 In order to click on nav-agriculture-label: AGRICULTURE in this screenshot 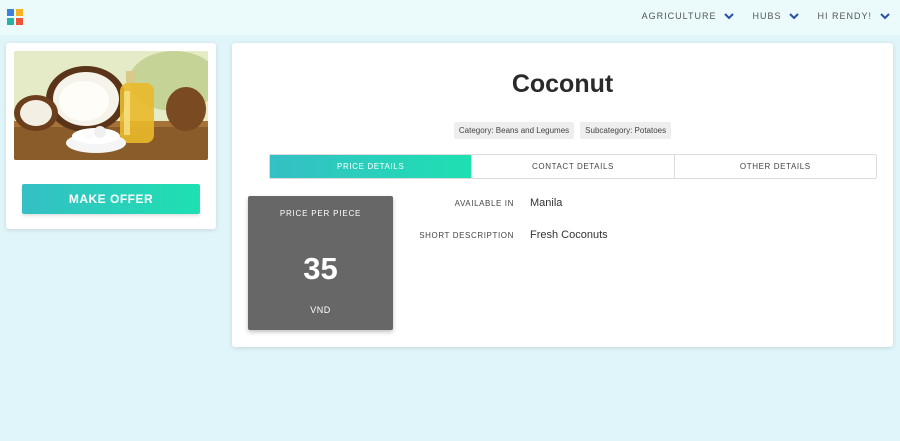, I will do `click(679, 16)`.